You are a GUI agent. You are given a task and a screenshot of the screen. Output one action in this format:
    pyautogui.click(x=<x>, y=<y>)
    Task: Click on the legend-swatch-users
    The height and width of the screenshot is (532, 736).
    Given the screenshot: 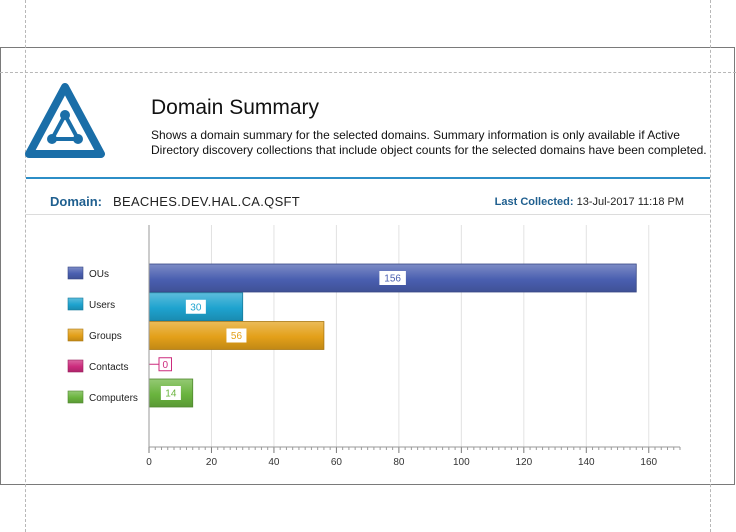 What is the action you would take?
    pyautogui.click(x=75, y=304)
    